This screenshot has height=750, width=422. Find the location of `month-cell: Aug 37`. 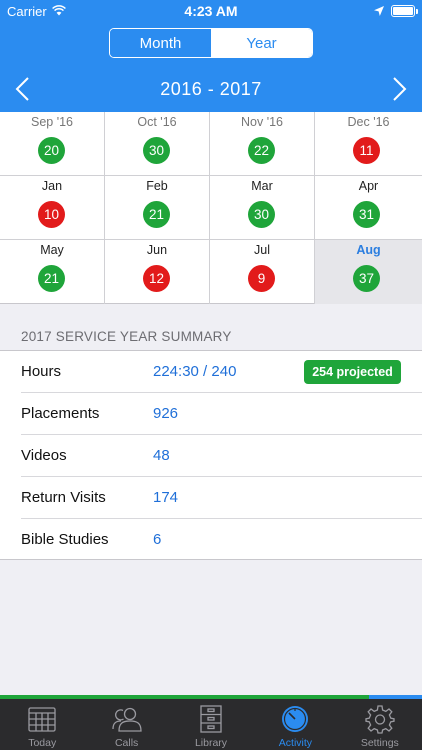

month-cell: Aug 37 is located at coordinates (368, 272).